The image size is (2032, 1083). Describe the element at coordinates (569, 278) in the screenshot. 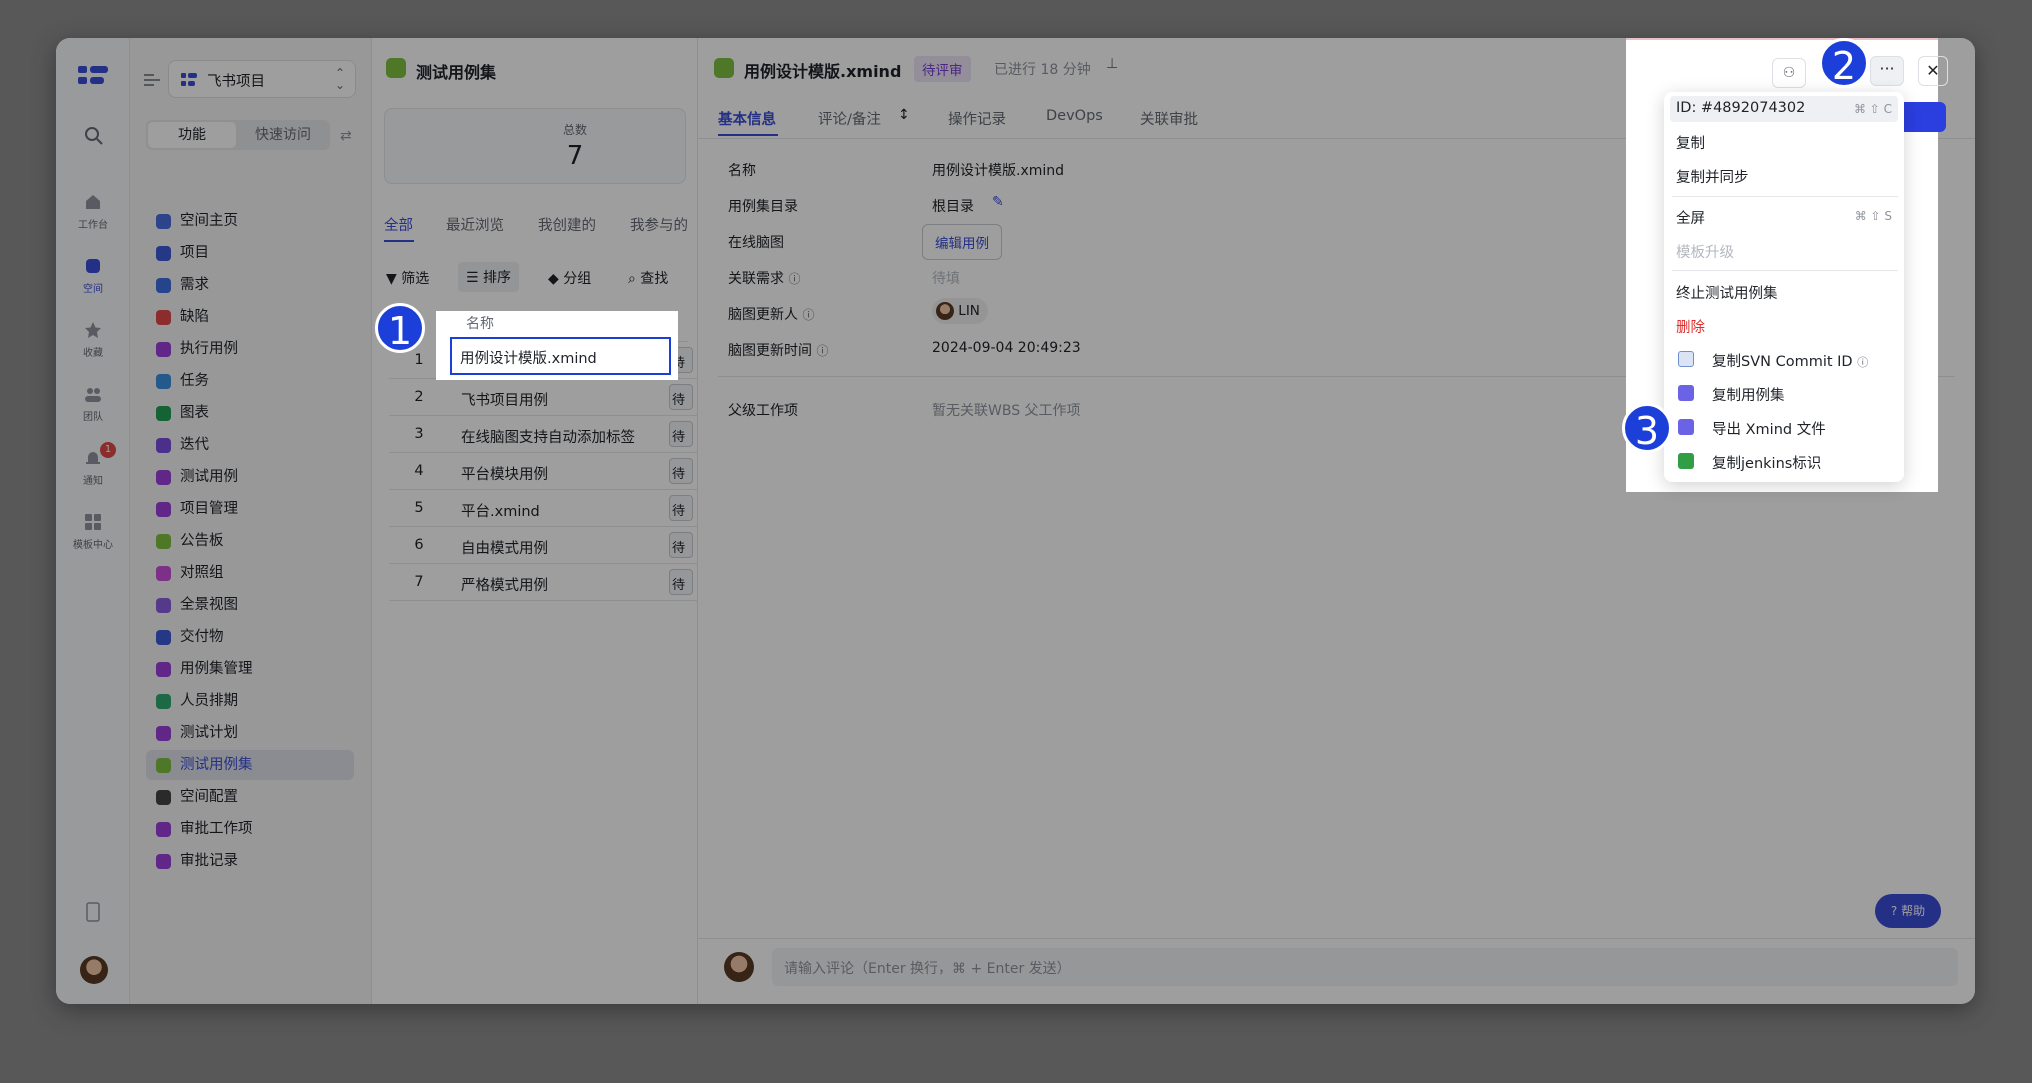

I see `group-button: ◆ 分组` at that location.